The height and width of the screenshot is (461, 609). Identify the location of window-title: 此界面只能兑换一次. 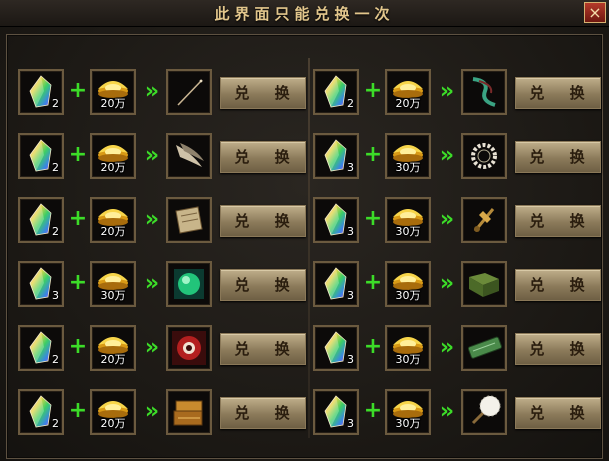
(304, 14).